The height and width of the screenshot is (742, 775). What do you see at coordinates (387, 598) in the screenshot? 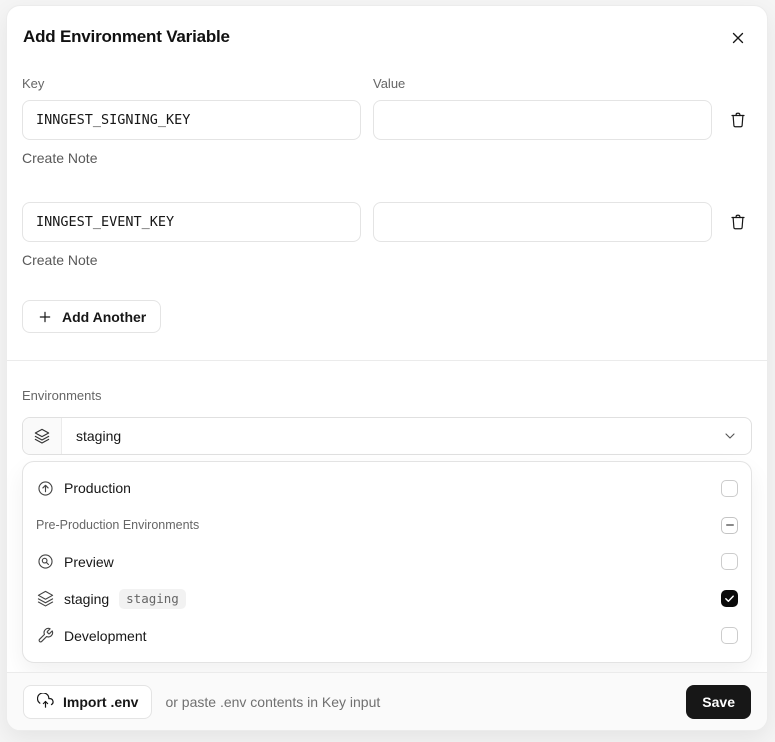
I see `env-option-staging: staging staging` at bounding box center [387, 598].